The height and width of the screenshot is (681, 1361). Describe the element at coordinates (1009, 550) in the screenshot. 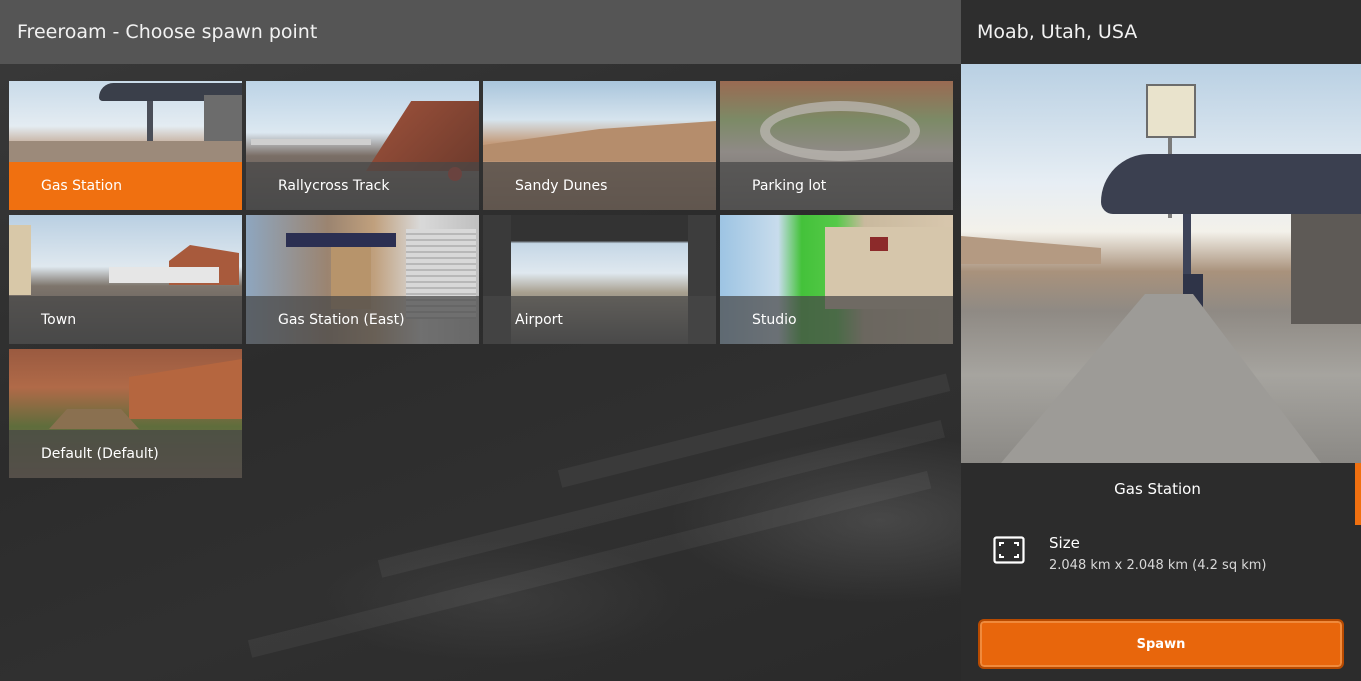

I see `expand-frame-icon` at that location.